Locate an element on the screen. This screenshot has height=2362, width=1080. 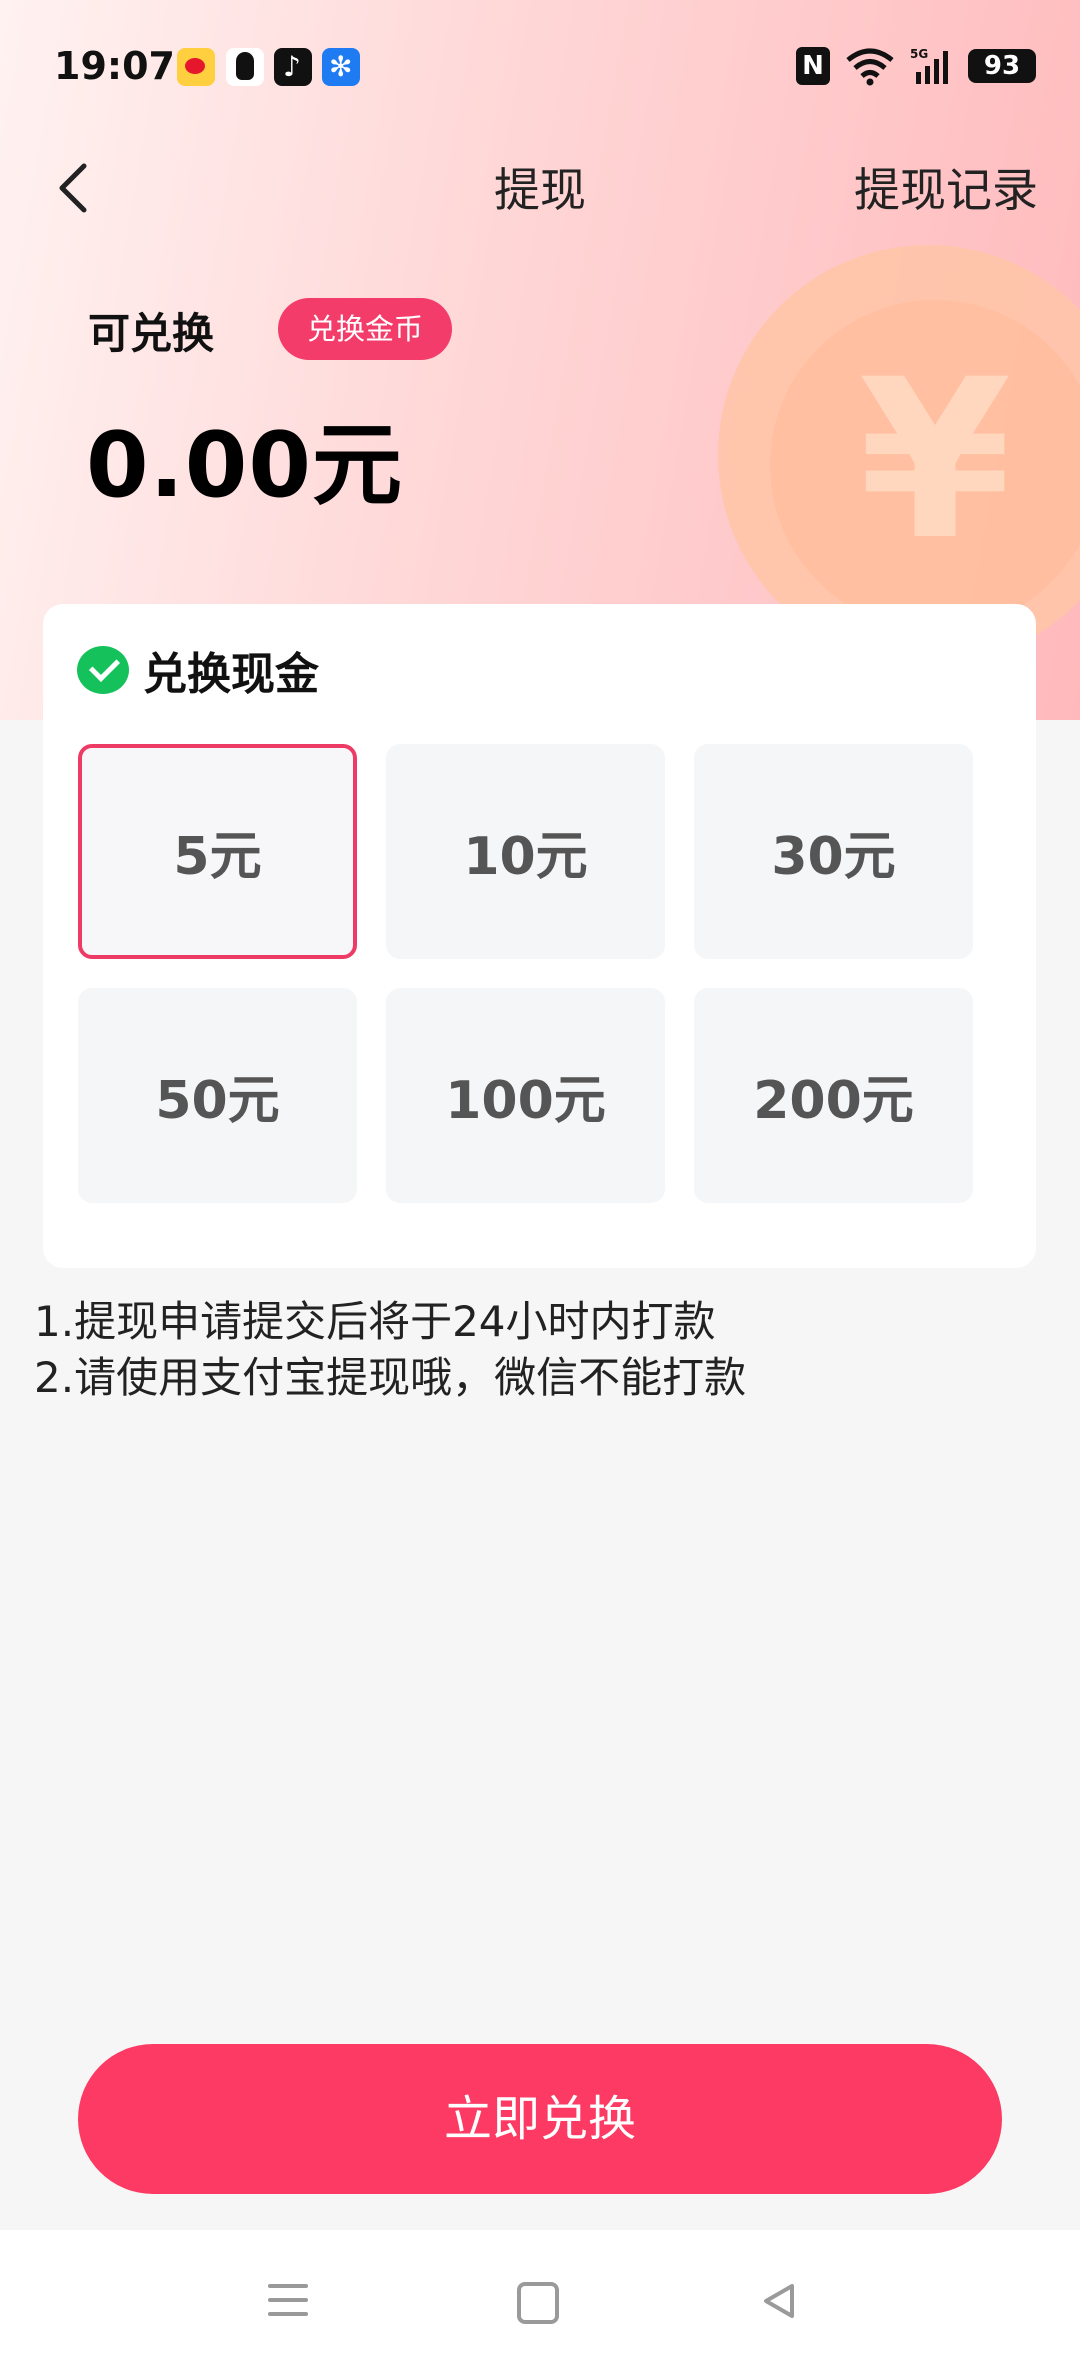
balance-amount: 0.00元 is located at coordinates (245, 465).